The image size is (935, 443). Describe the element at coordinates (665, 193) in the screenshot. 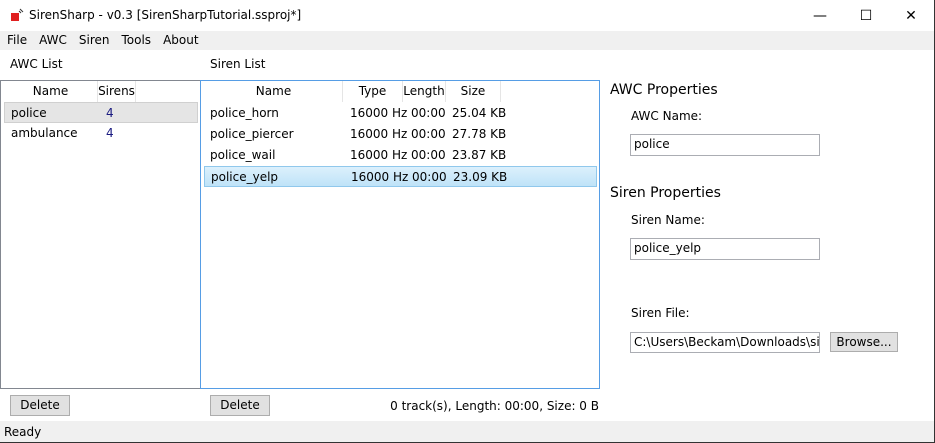

I see `siren-properties-heading: Siren Properties` at that location.